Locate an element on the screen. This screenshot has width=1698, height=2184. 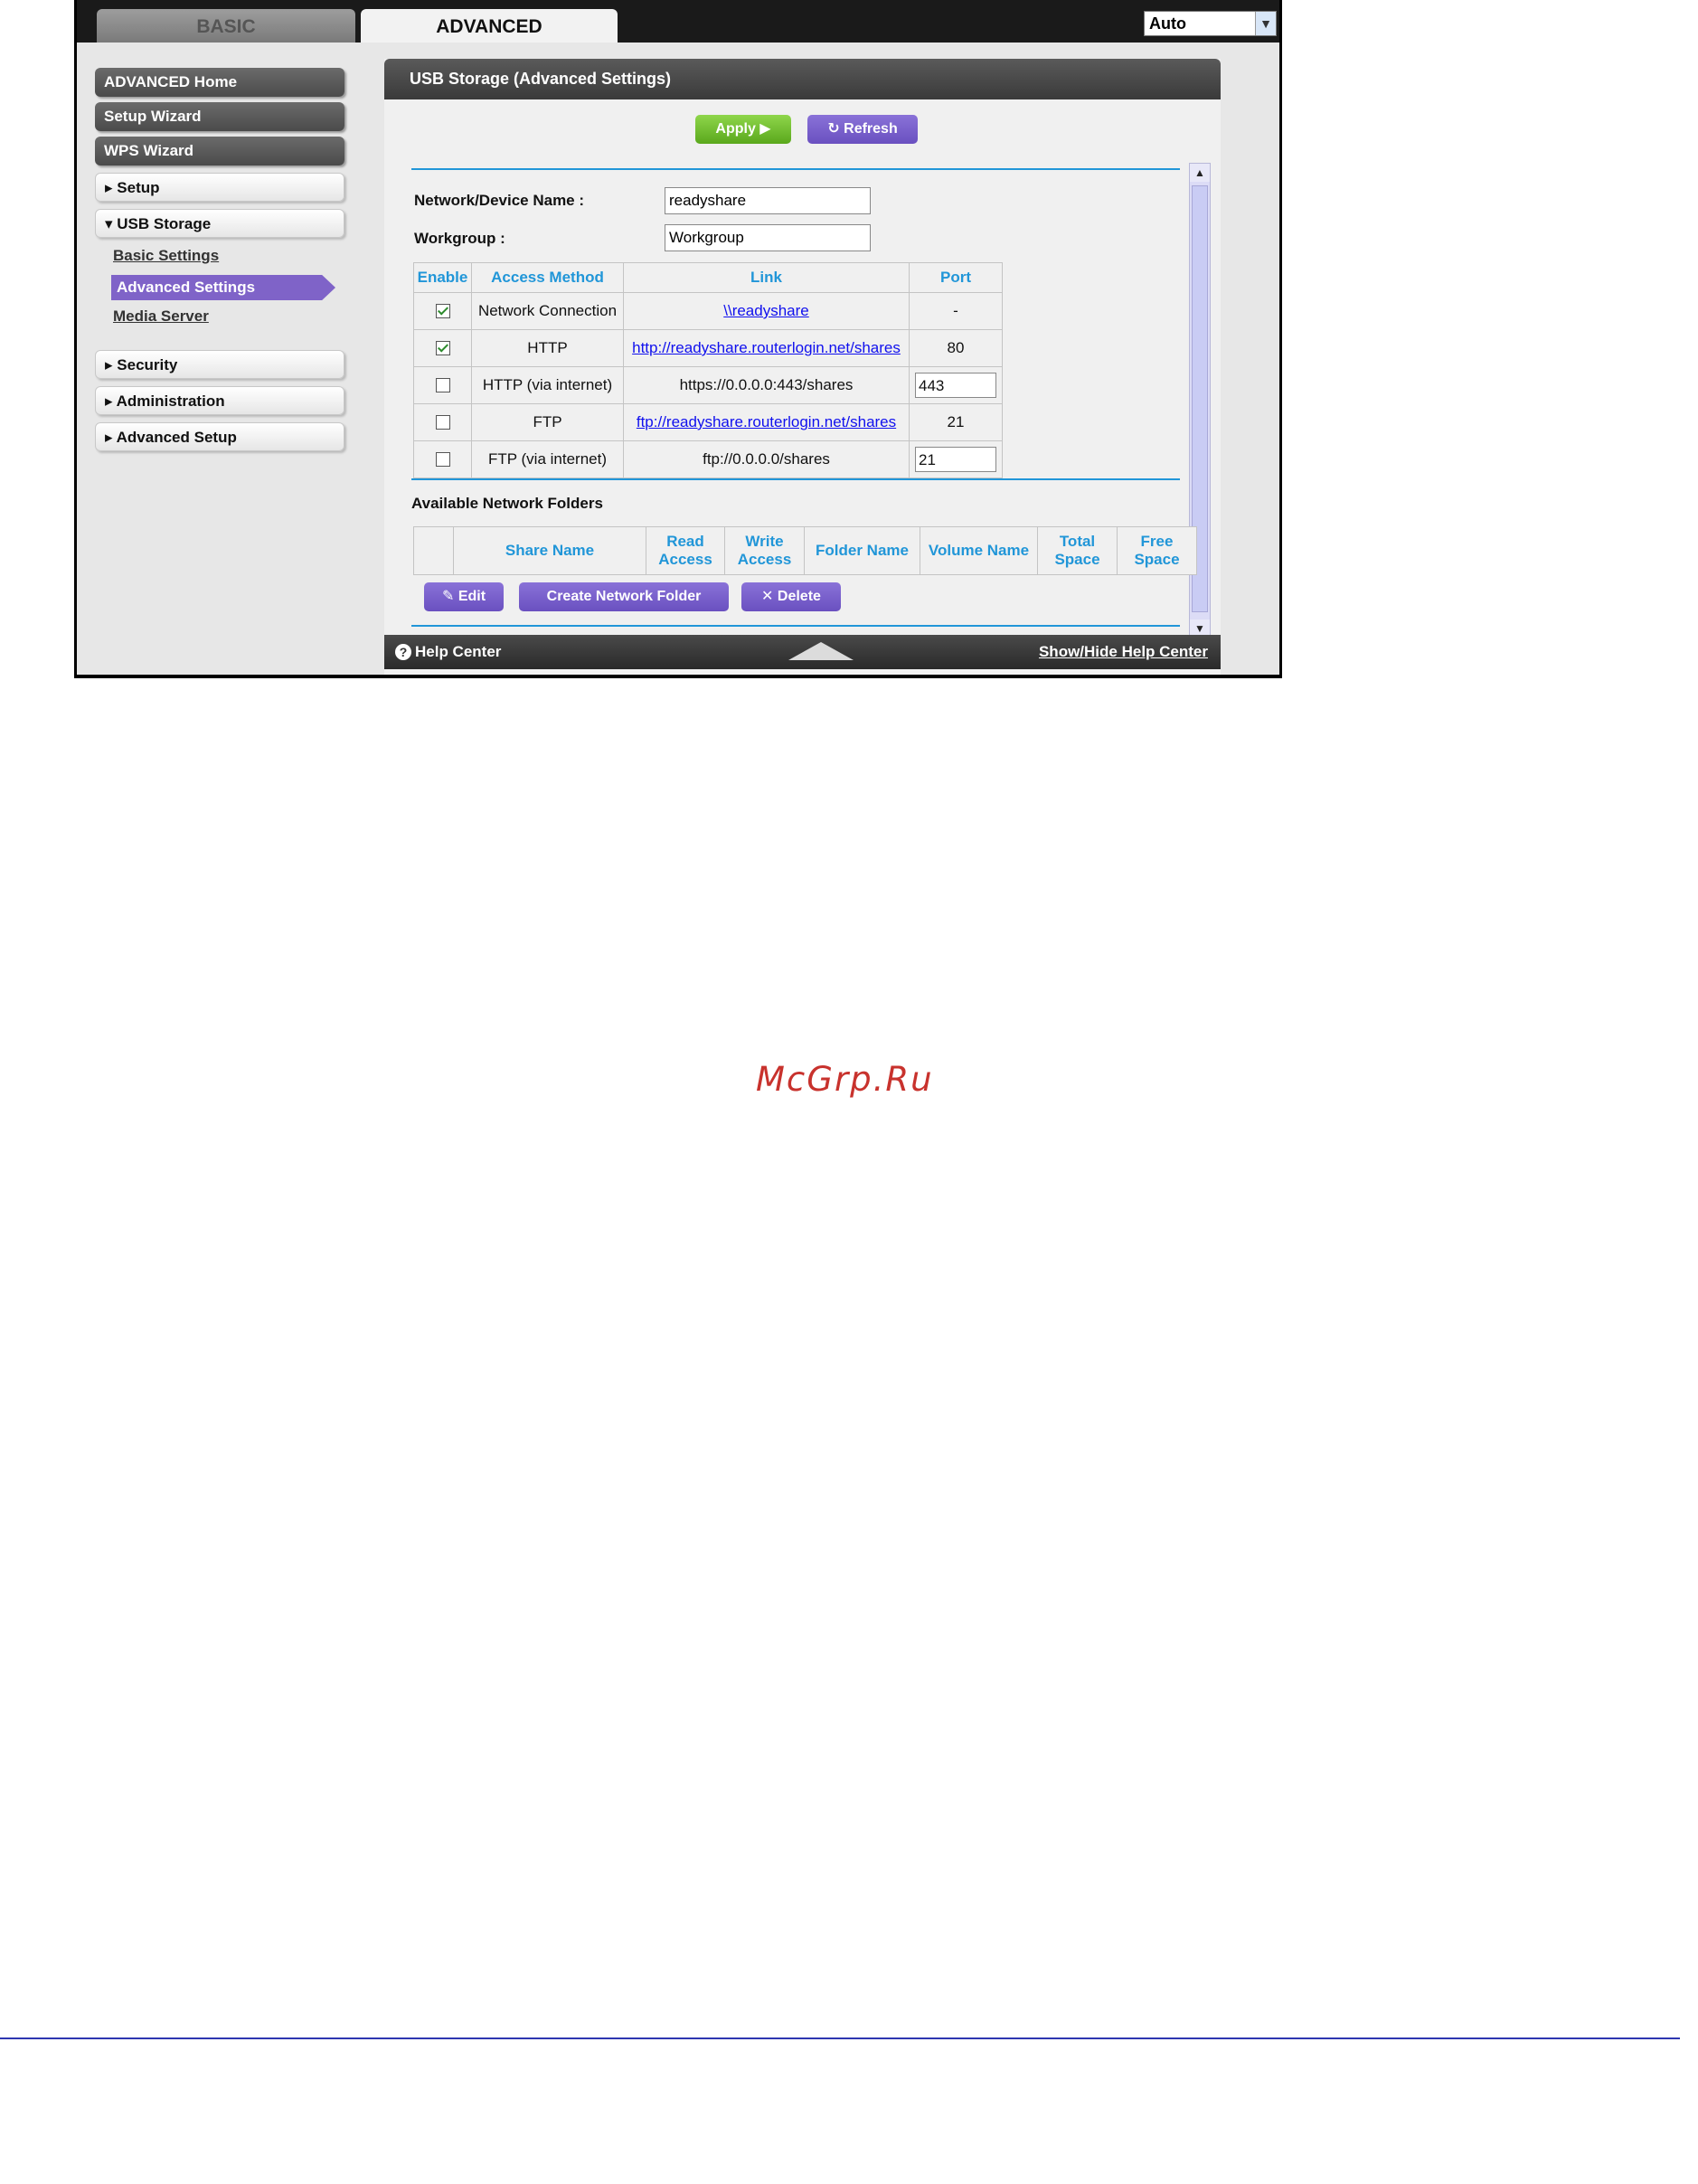
column-header: Enable is located at coordinates (442, 277).